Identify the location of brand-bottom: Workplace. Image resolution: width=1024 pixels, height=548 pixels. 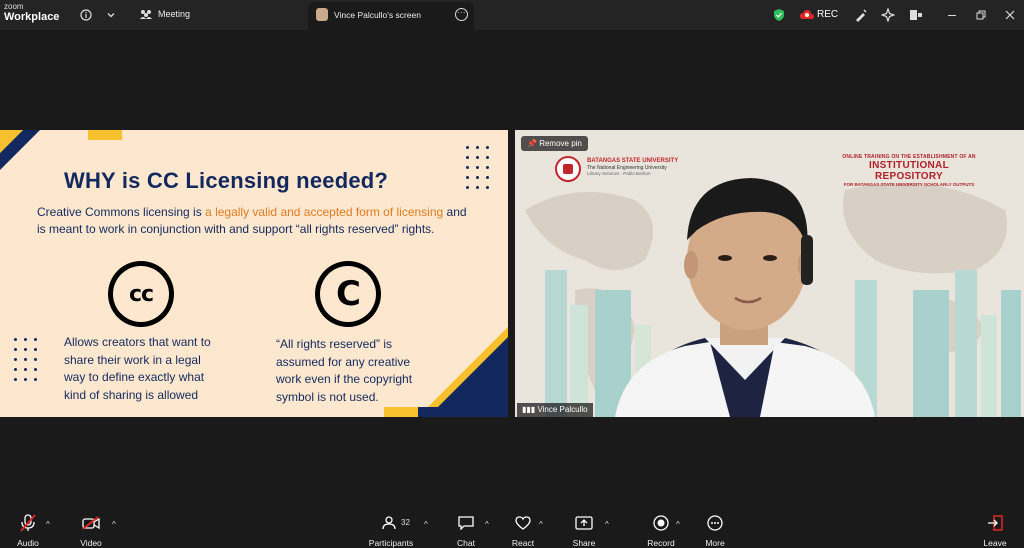
(32, 17).